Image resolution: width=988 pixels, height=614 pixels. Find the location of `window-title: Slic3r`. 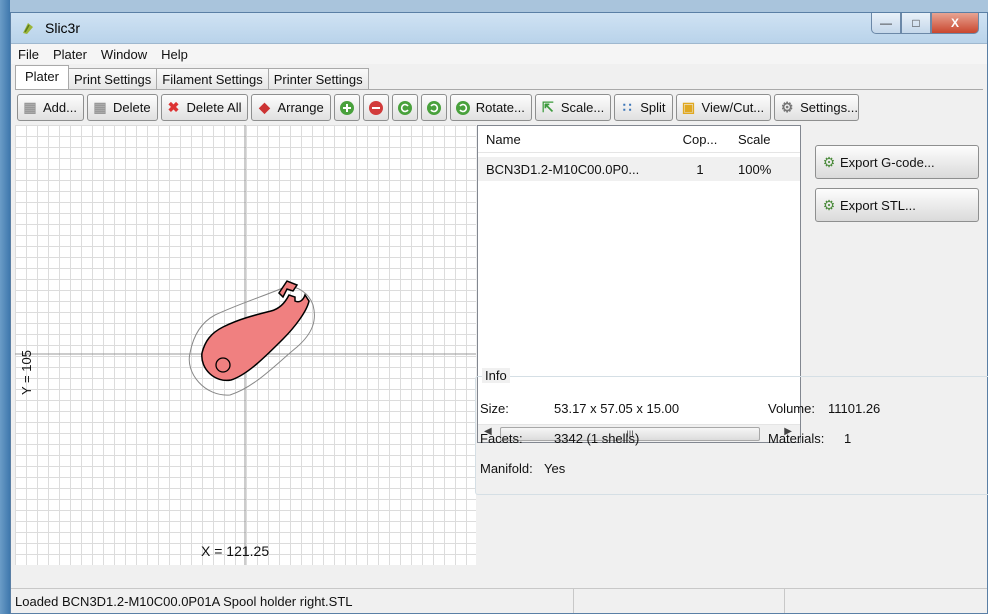

window-title: Slic3r is located at coordinates (63, 28).